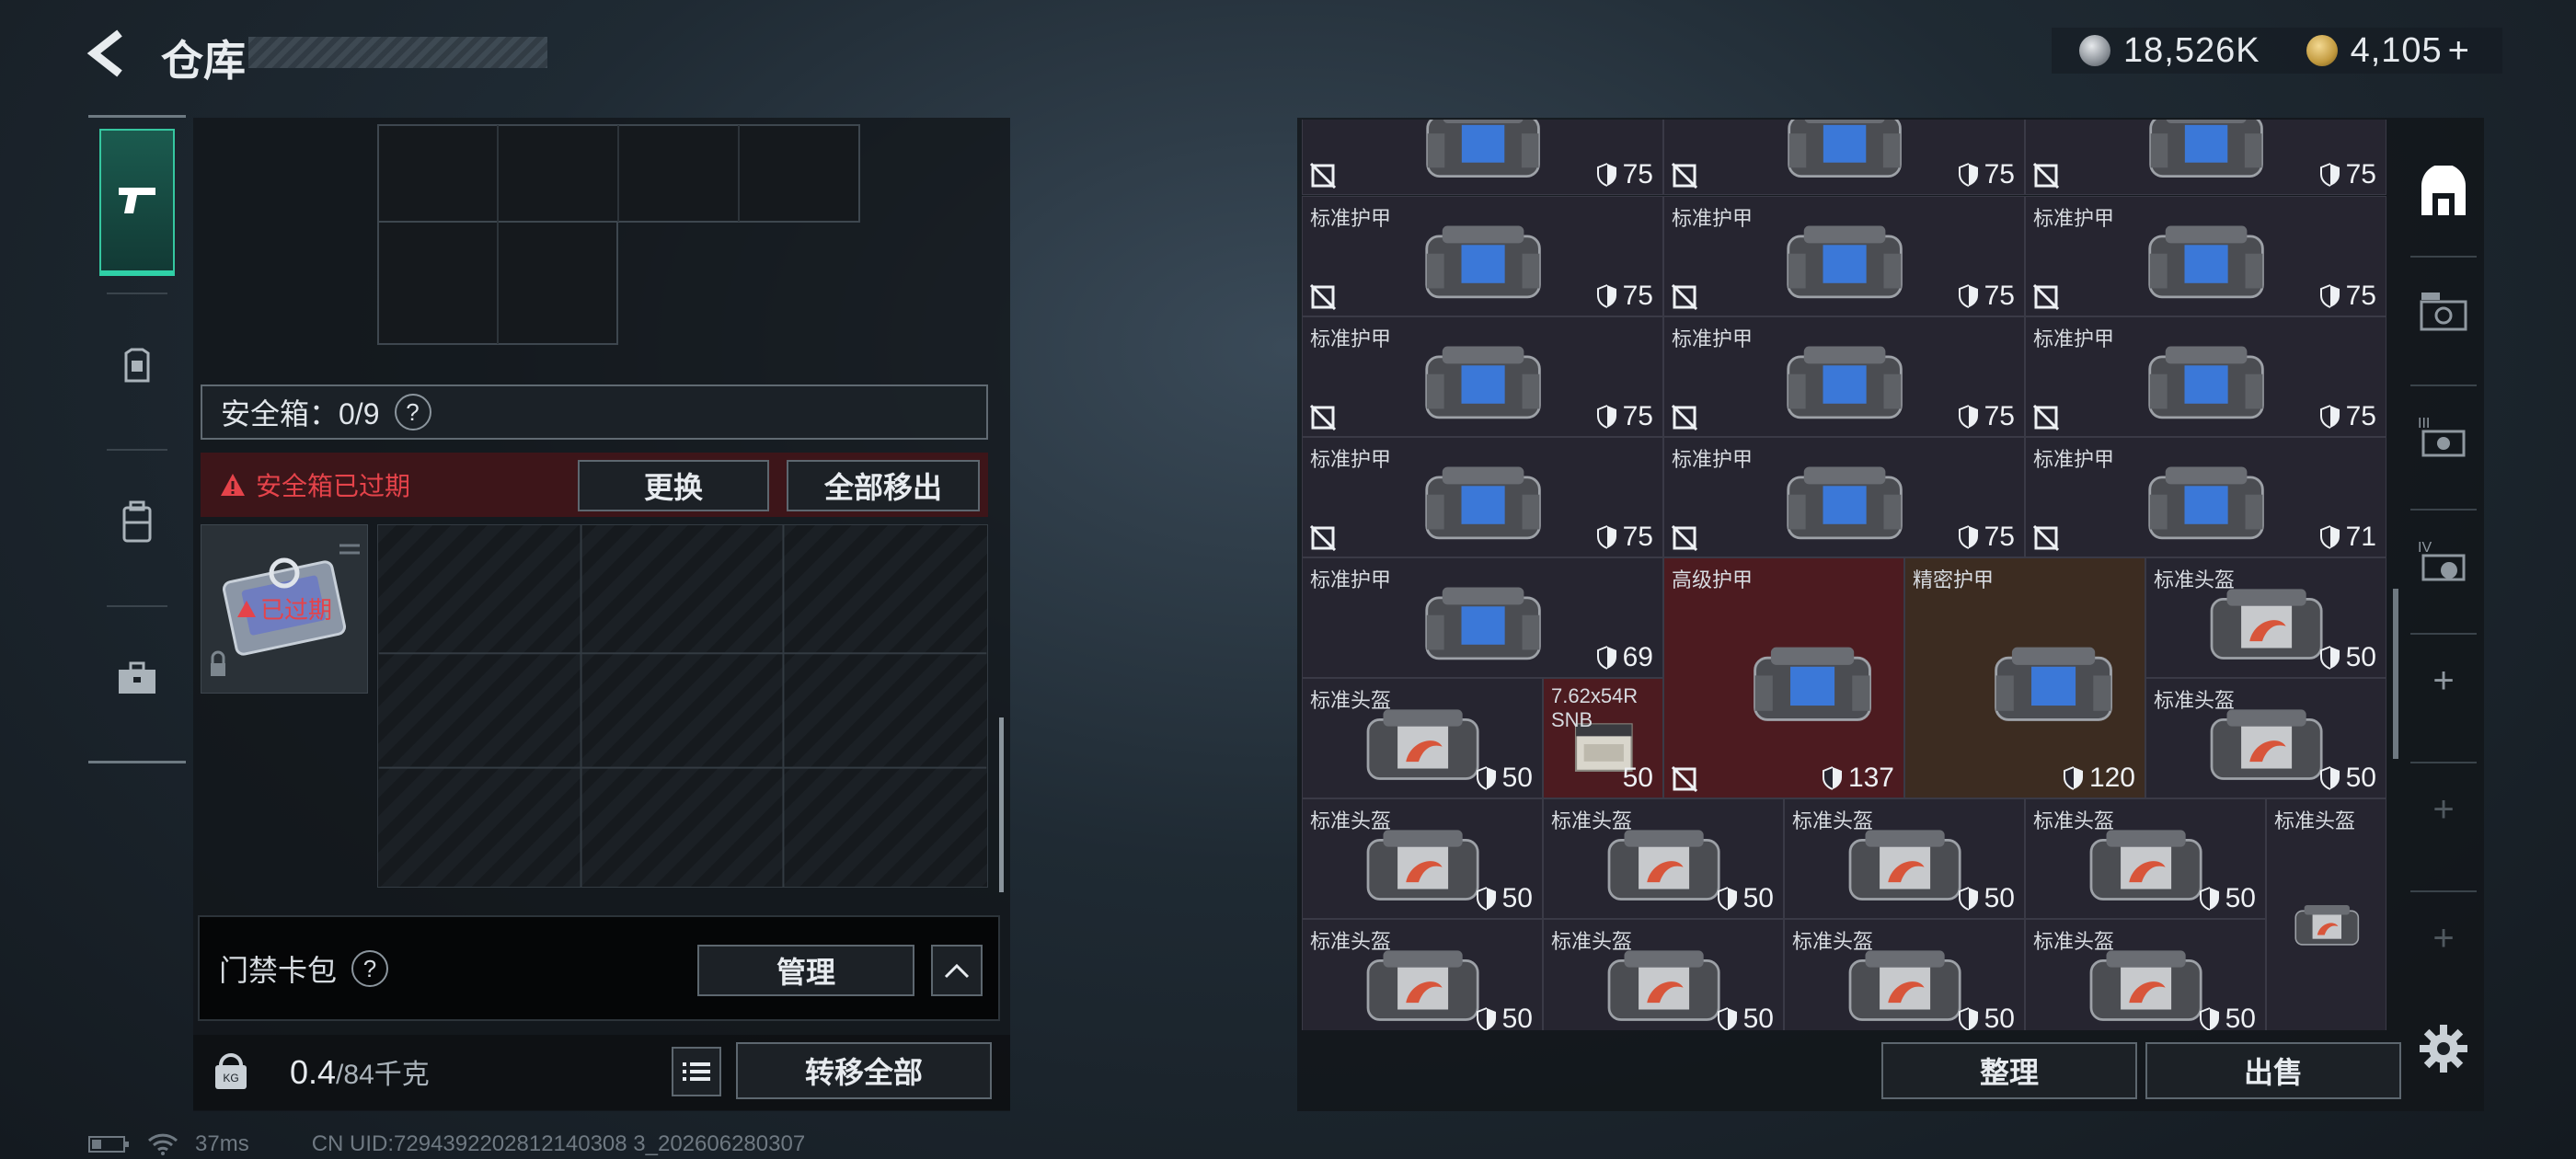 The width and height of the screenshot is (2576, 1159). I want to click on list-icon, so click(696, 1071).